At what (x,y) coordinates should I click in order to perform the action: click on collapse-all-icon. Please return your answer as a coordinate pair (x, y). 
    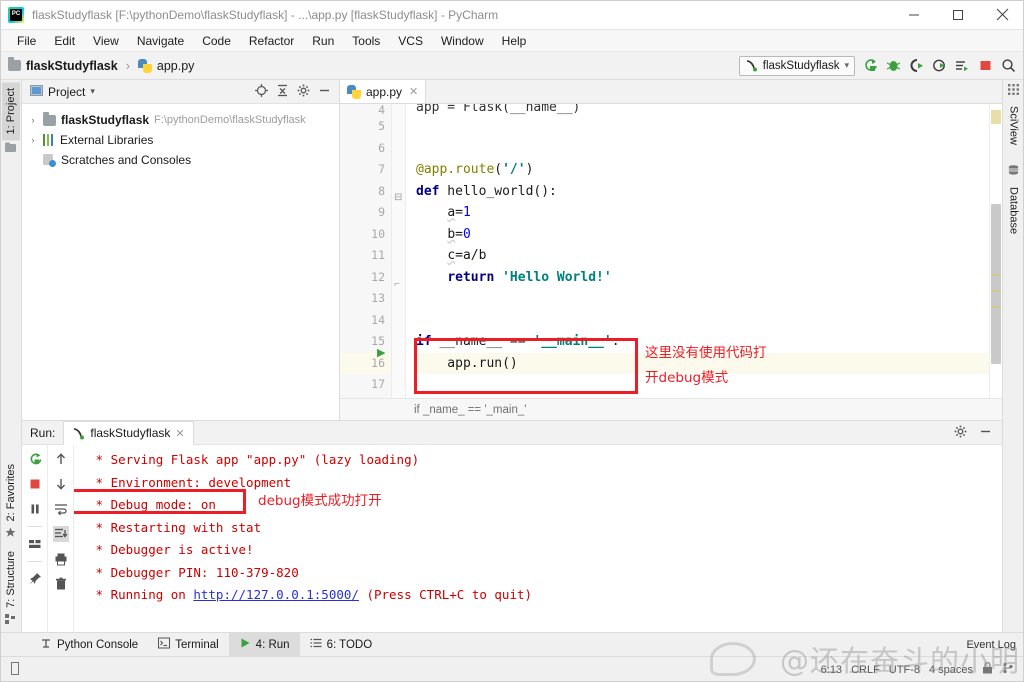
    Looking at the image, I should click on (282, 92).